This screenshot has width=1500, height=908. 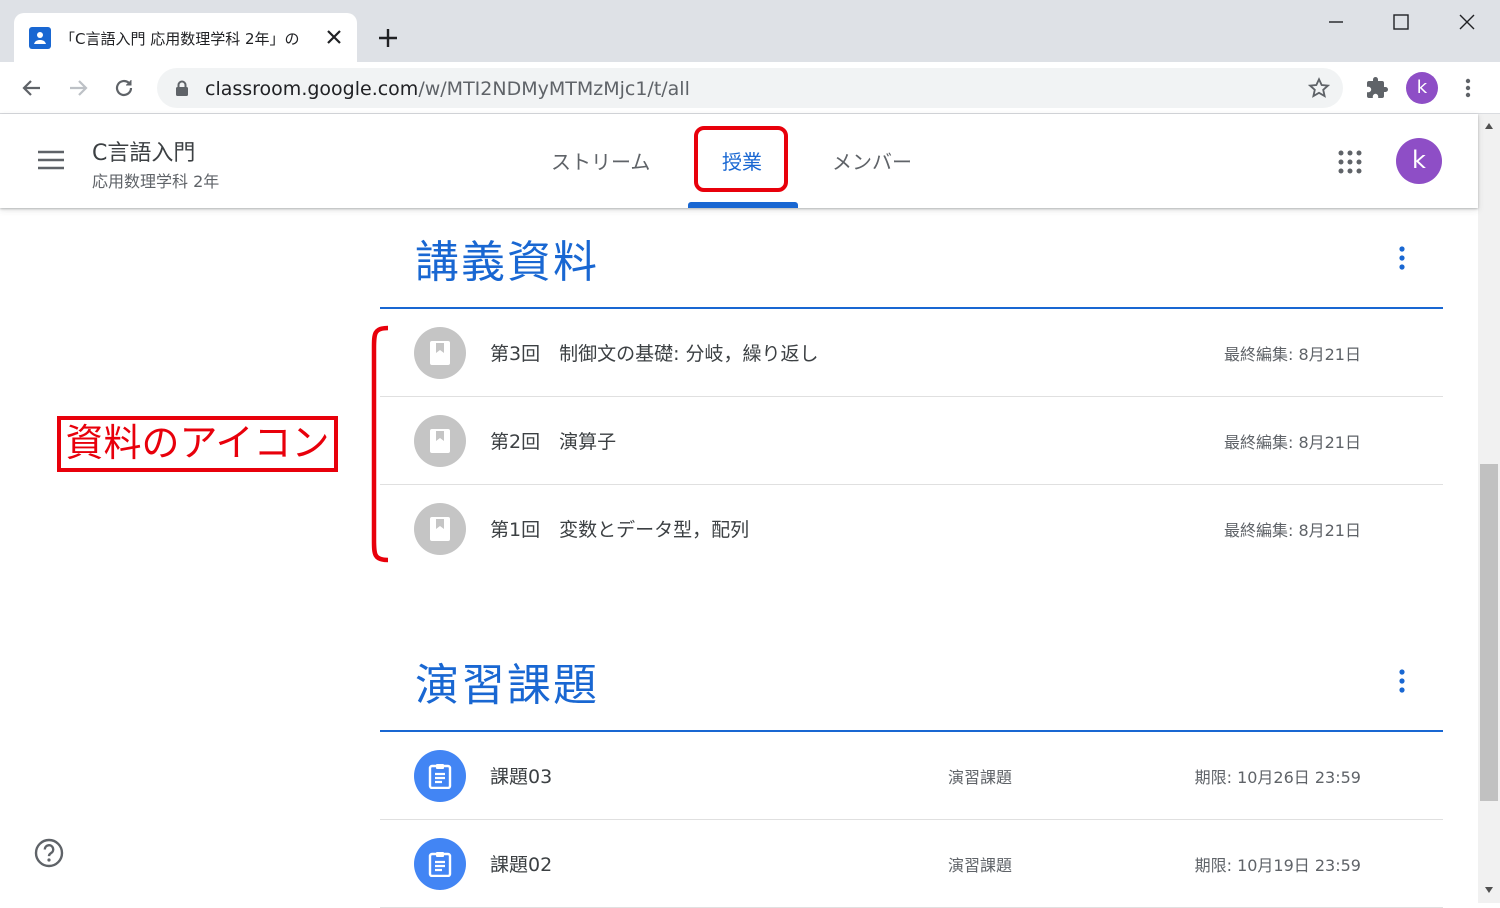 What do you see at coordinates (911, 529) in the screenshot?
I see `material-row: 第1回 変数とデータ型，配列 最終編集: 8月21日` at bounding box center [911, 529].